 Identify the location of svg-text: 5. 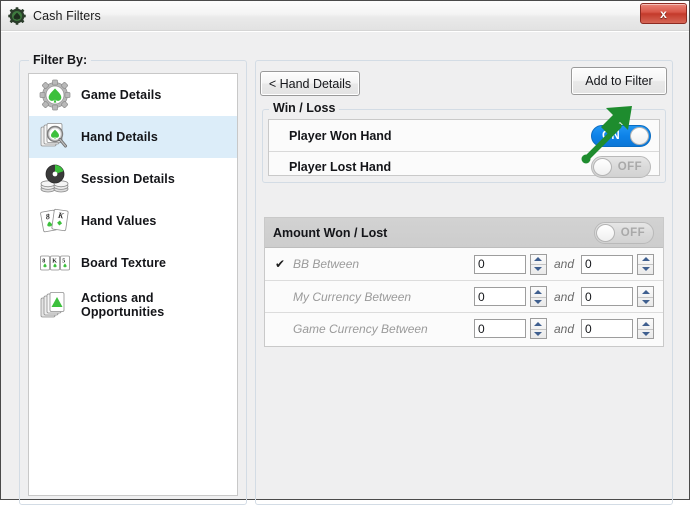
(63, 261).